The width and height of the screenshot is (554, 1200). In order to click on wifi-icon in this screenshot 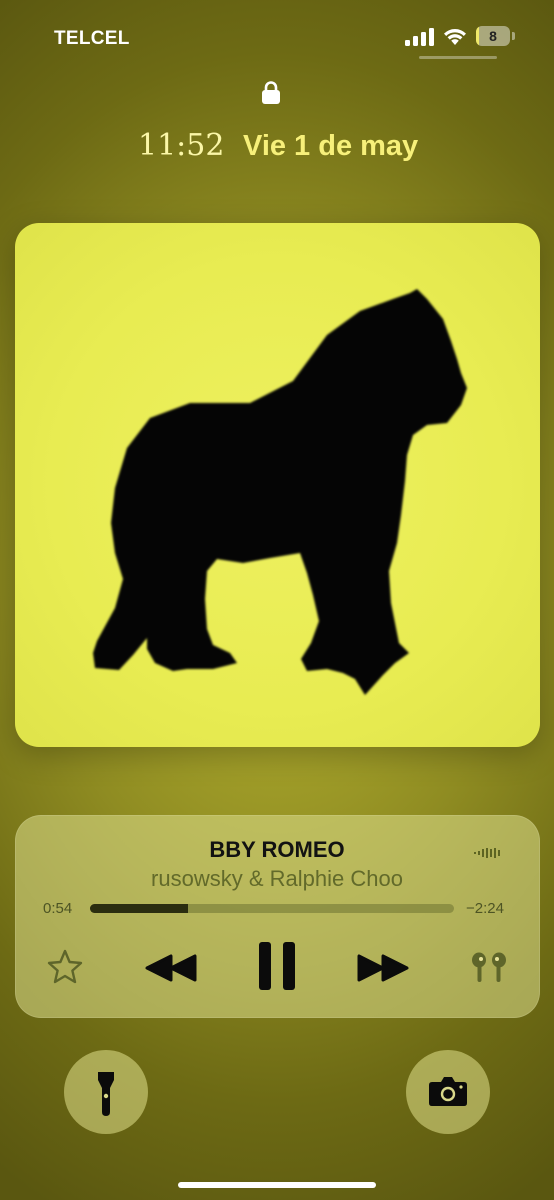, I will do `click(455, 37)`.